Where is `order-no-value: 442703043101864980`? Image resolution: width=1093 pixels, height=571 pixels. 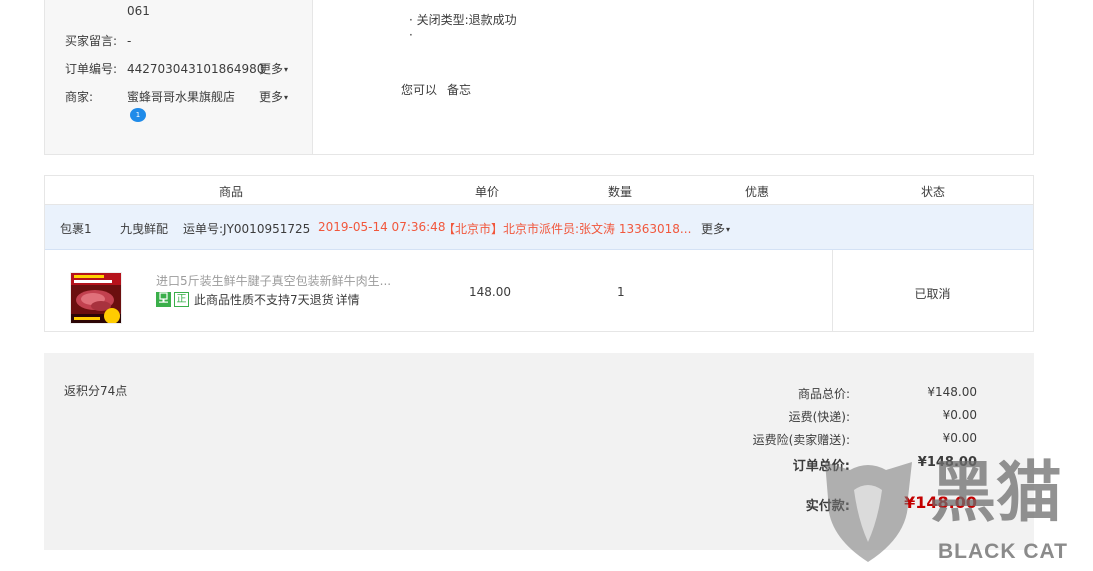 order-no-value: 442703043101864980 is located at coordinates (196, 69).